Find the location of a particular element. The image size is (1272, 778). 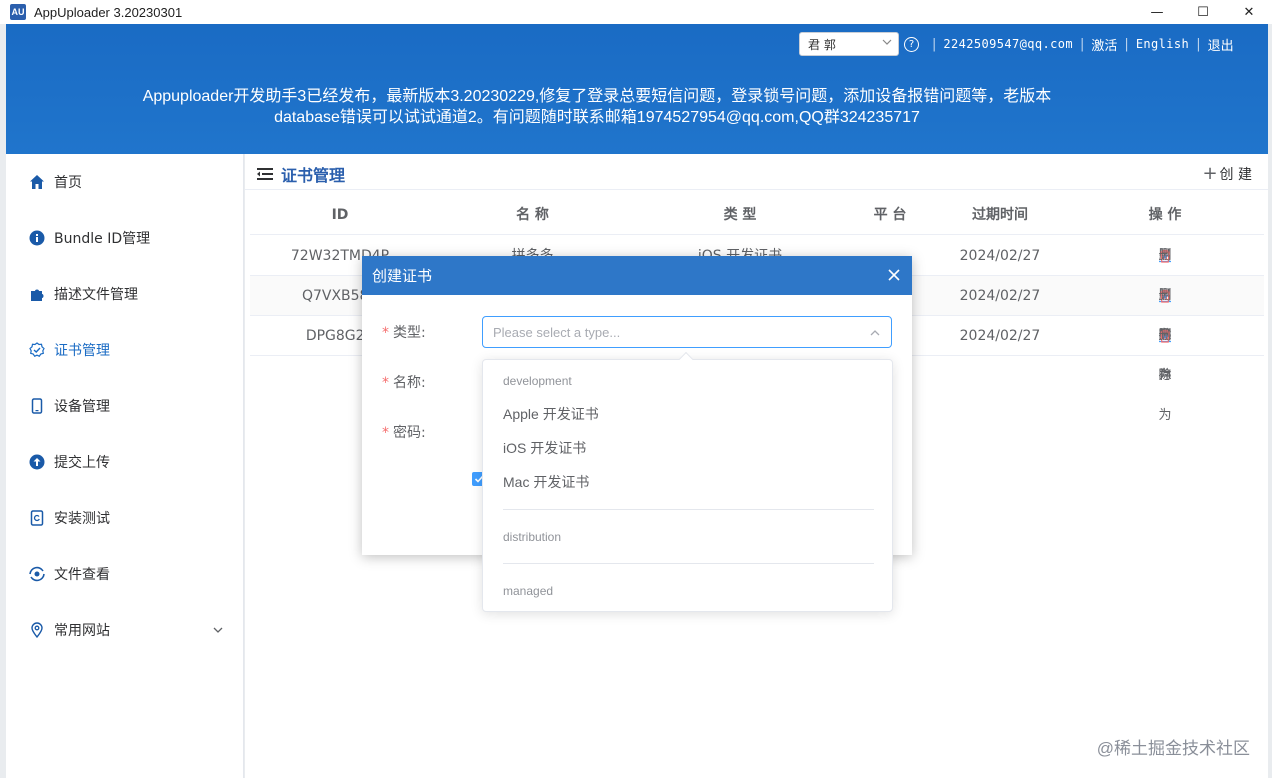

create-button-label: 创 建 is located at coordinates (1235, 175).